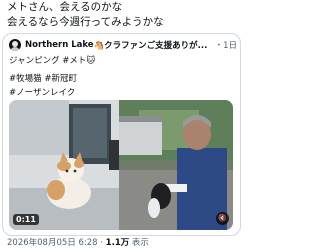 This screenshot has height=250, width=320. Describe the element at coordinates (65, 7) in the screenshot. I see `tweet-line-1: メトさん、会えるのかな` at that location.